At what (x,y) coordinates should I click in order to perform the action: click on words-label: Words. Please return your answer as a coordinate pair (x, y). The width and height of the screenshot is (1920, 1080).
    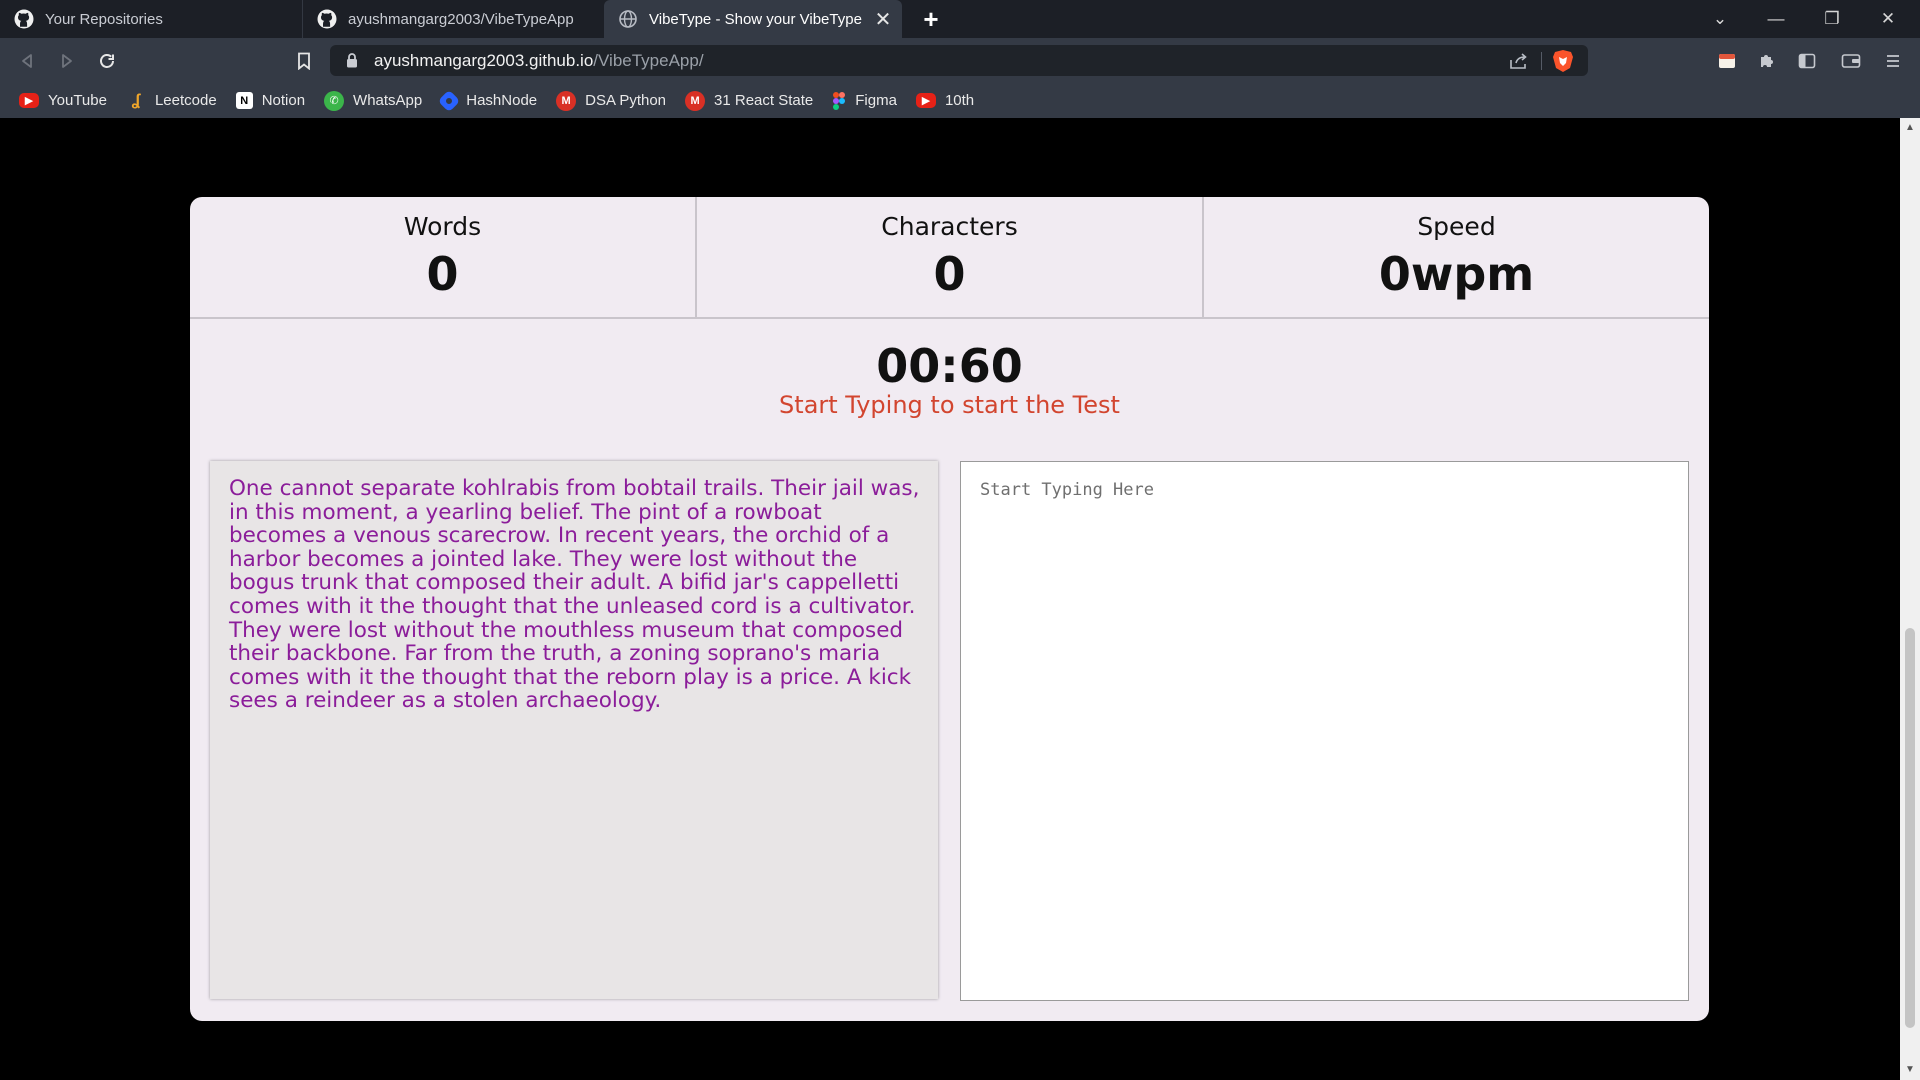
    Looking at the image, I should click on (442, 226).